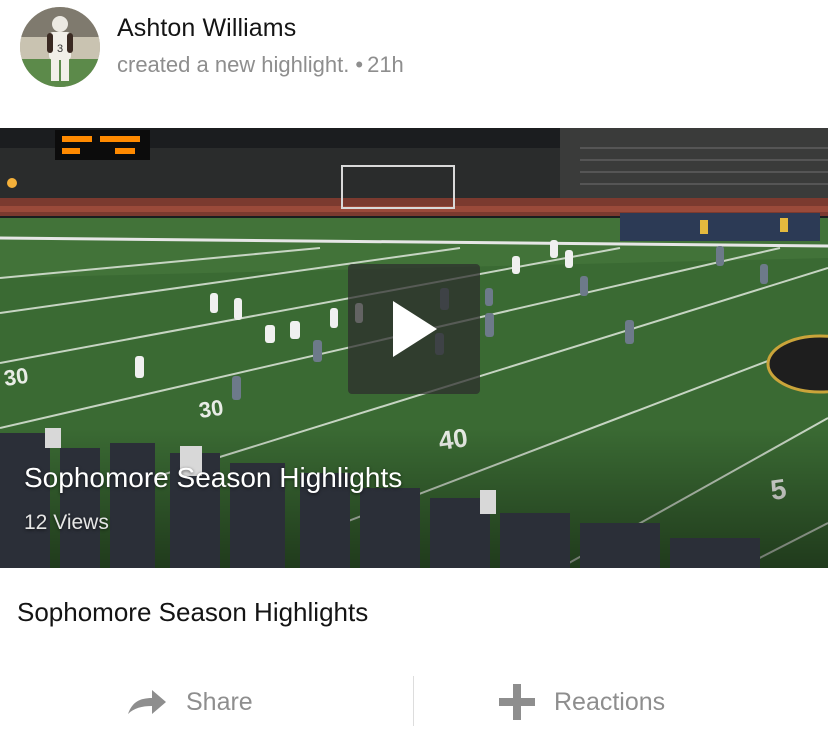 The image size is (828, 733). I want to click on post-actions: Share Reactions, so click(414, 702).